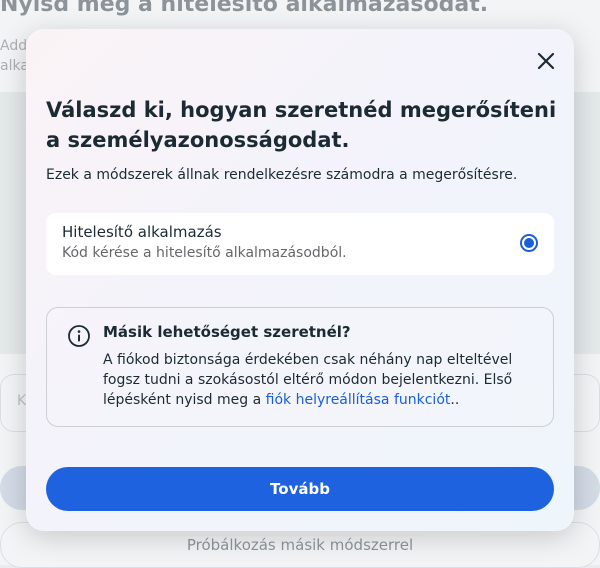 Image resolution: width=600 pixels, height=568 pixels. What do you see at coordinates (227, 332) in the screenshot?
I see `info-title: Másik lehetőséget szeretnél?` at bounding box center [227, 332].